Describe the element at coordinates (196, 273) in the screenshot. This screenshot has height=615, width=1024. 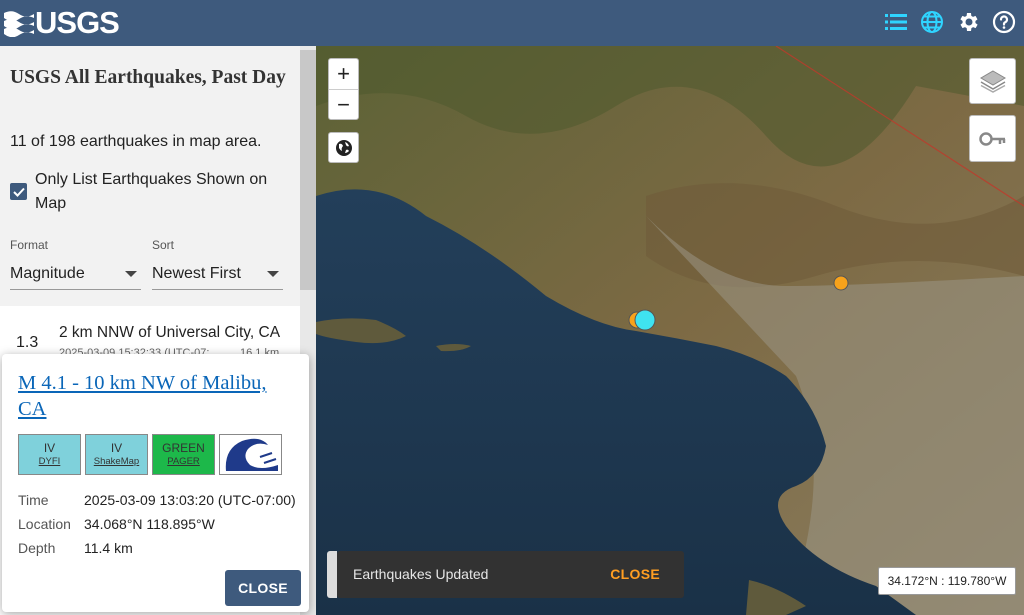
I see `sort-value: Newest First` at that location.